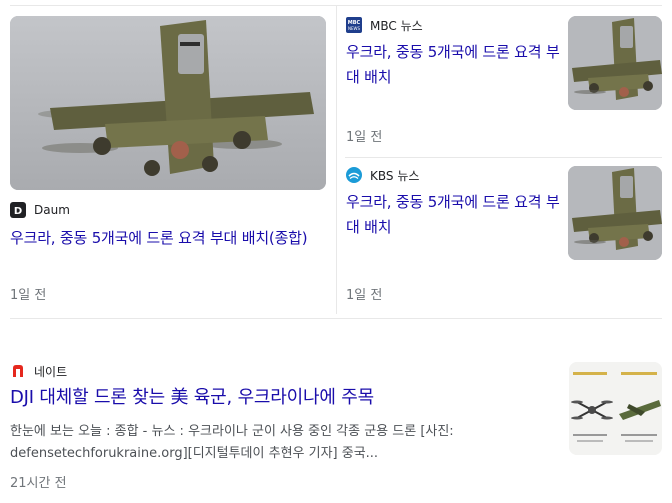 This screenshot has width=672, height=503. I want to click on source-row: D Daum, so click(40, 210).